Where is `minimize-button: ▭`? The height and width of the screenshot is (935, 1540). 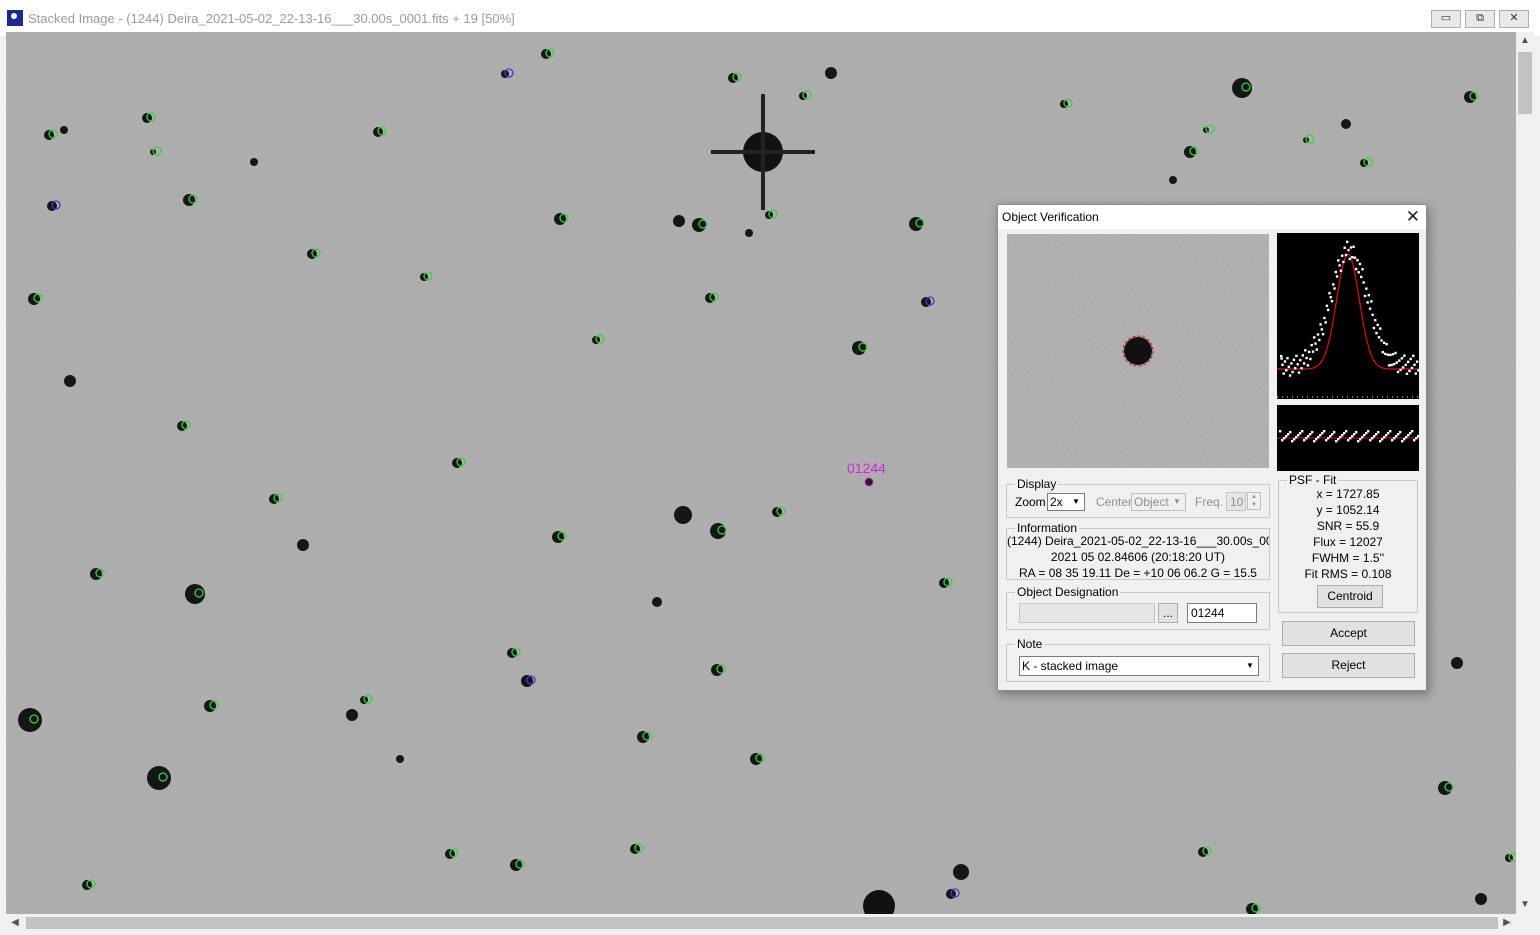
minimize-button: ▭ is located at coordinates (1446, 19).